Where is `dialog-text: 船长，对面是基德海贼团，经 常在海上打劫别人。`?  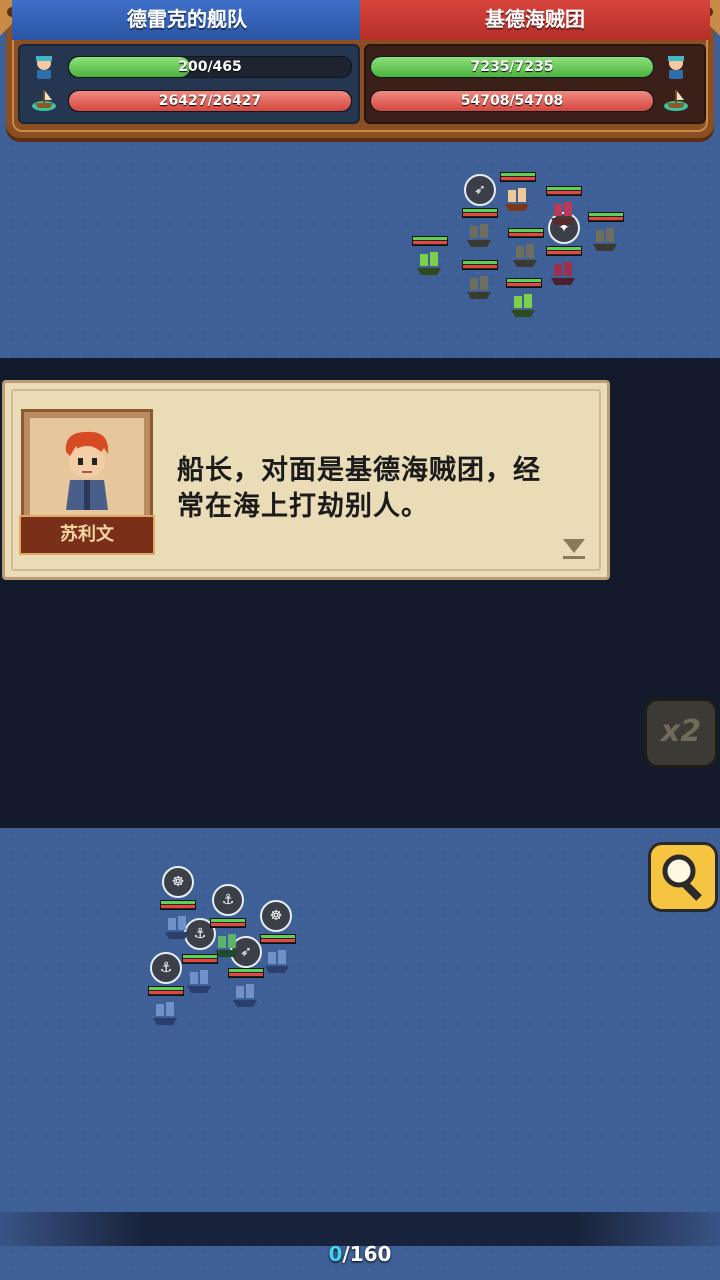 dialog-text: 船长，对面是基德海贼团，经 常在海上打劫别人。 is located at coordinates (387, 489).